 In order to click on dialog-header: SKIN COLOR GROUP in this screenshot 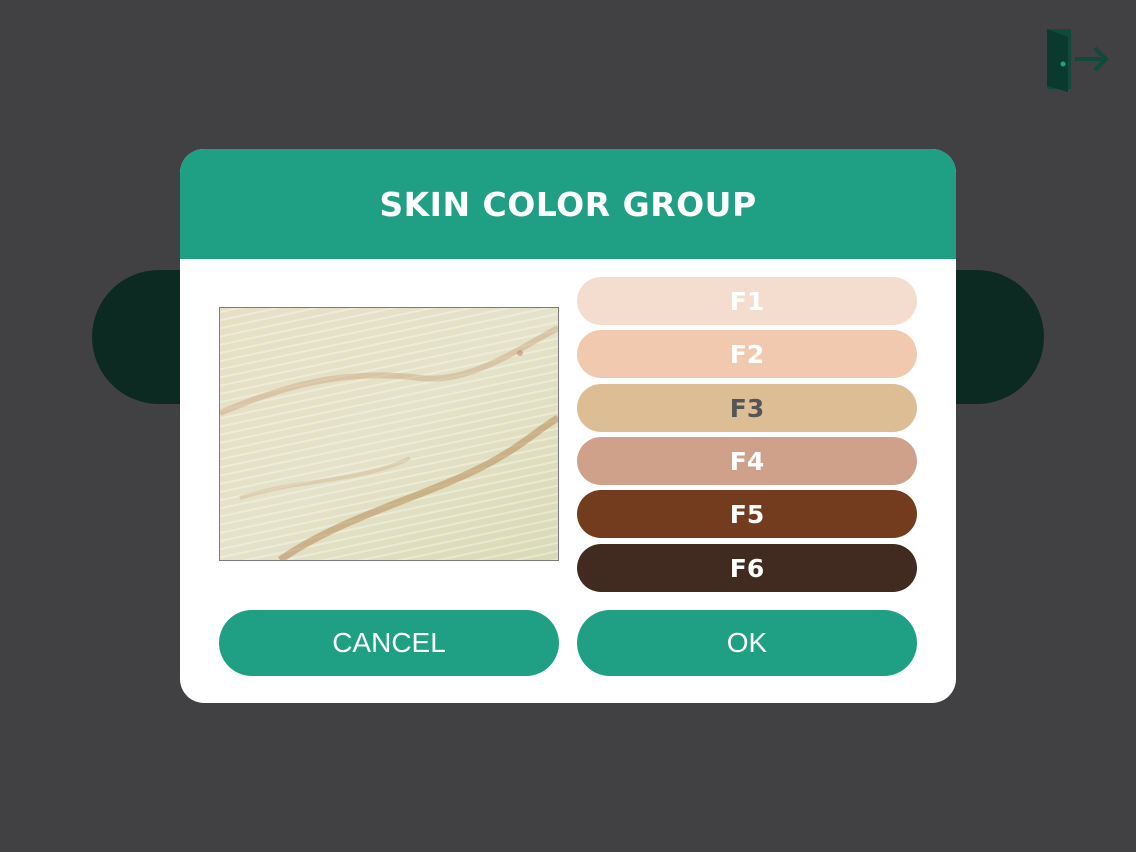, I will do `click(568, 204)`.